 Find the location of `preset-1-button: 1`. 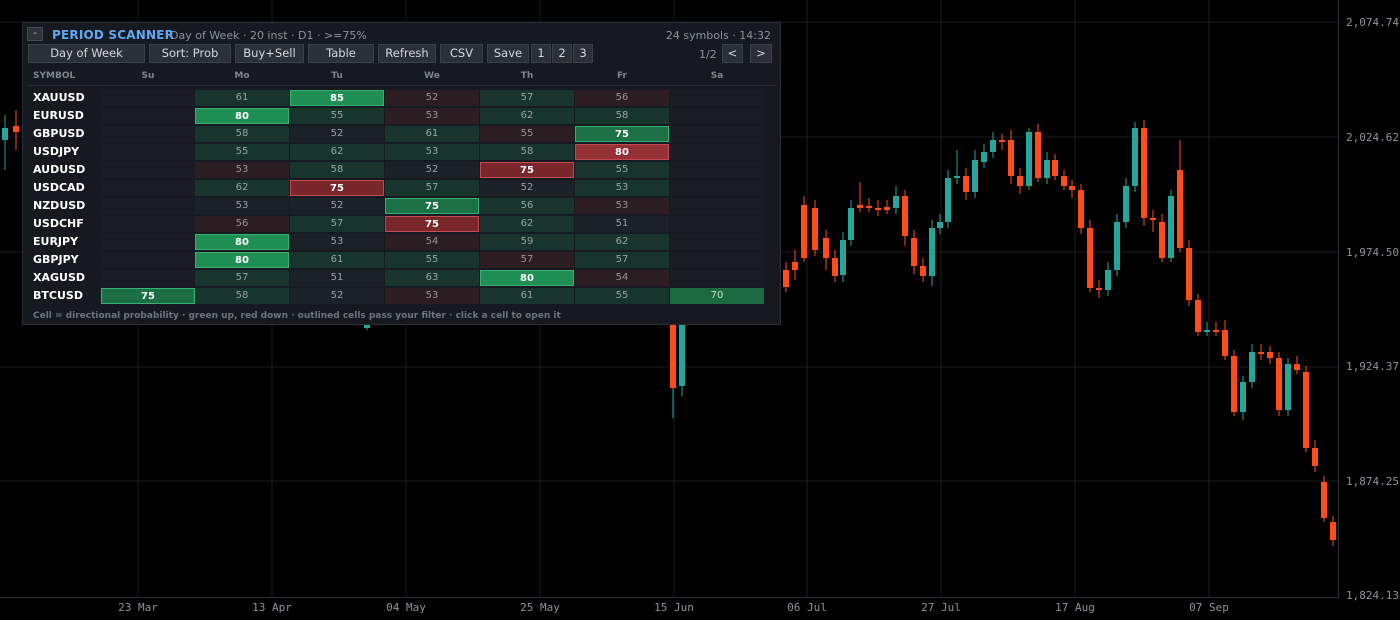

preset-1-button: 1 is located at coordinates (541, 53).